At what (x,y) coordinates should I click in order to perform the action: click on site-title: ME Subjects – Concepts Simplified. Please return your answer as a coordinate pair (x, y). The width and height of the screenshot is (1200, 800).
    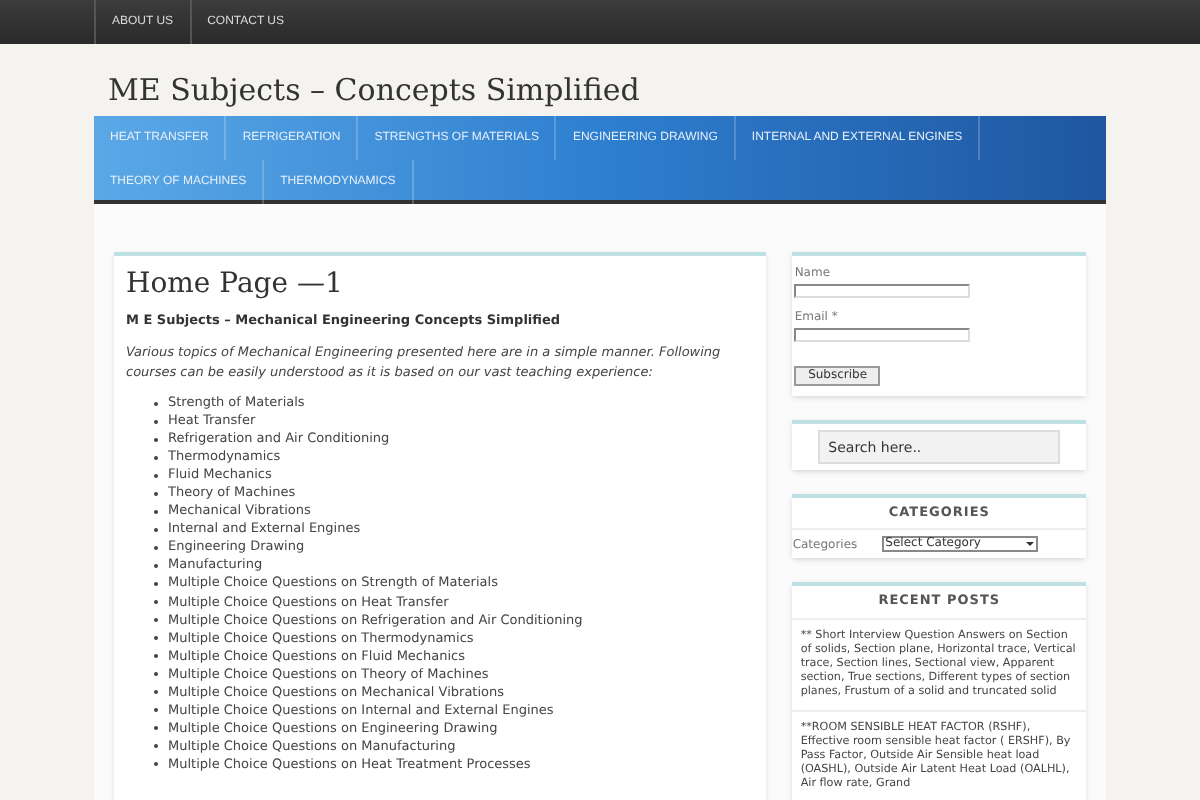
    Looking at the image, I should click on (374, 90).